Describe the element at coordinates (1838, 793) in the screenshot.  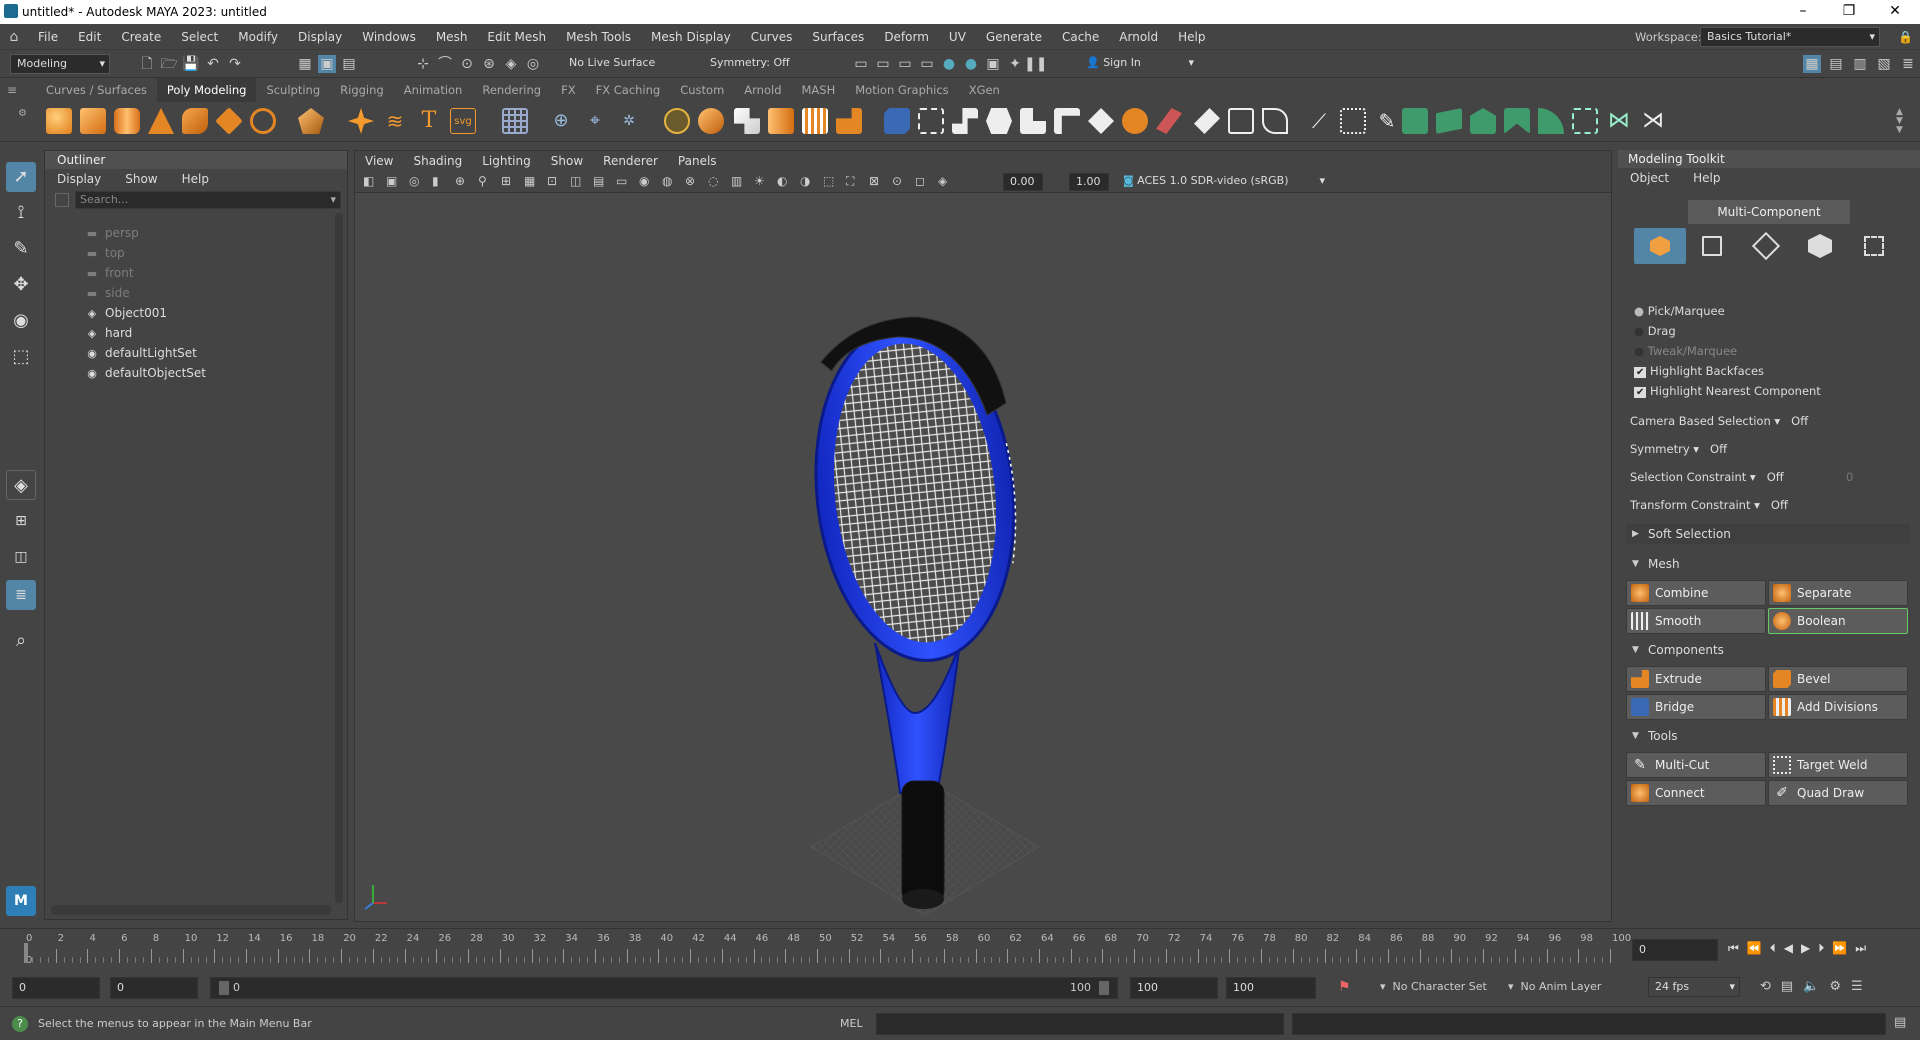
I see `quad-draw-button: ✐ Quad Draw` at that location.